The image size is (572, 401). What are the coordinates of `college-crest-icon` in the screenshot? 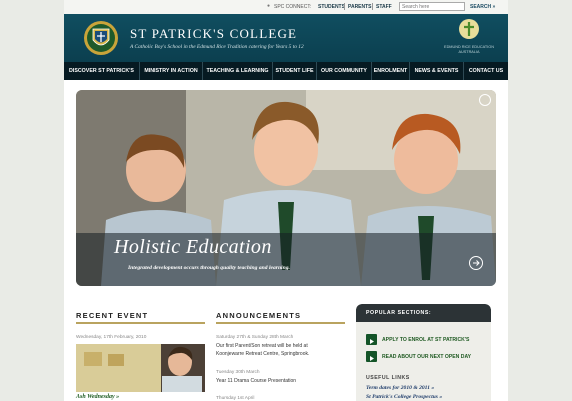 It's located at (101, 38).